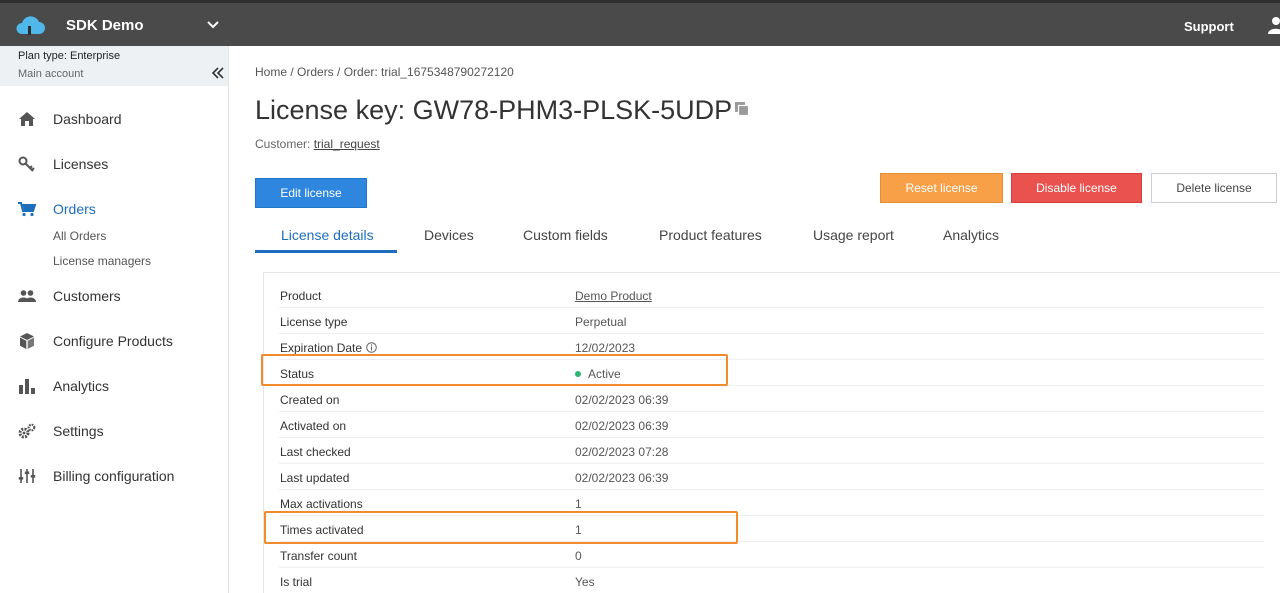 The height and width of the screenshot is (593, 1280). I want to click on sidebar-item-settings: Settings, so click(114, 431).